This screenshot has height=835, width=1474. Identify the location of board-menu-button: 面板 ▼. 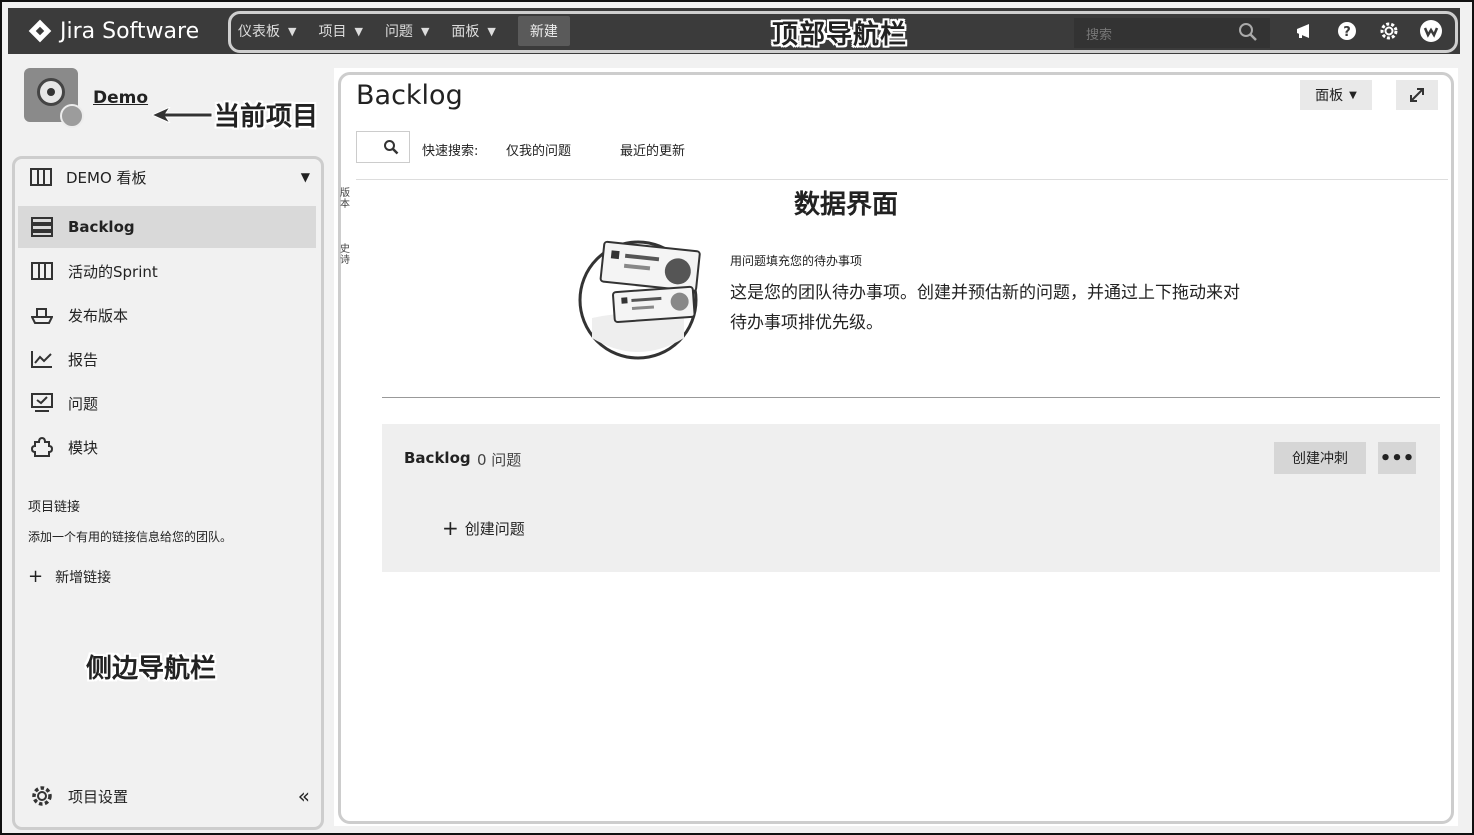
(1336, 95).